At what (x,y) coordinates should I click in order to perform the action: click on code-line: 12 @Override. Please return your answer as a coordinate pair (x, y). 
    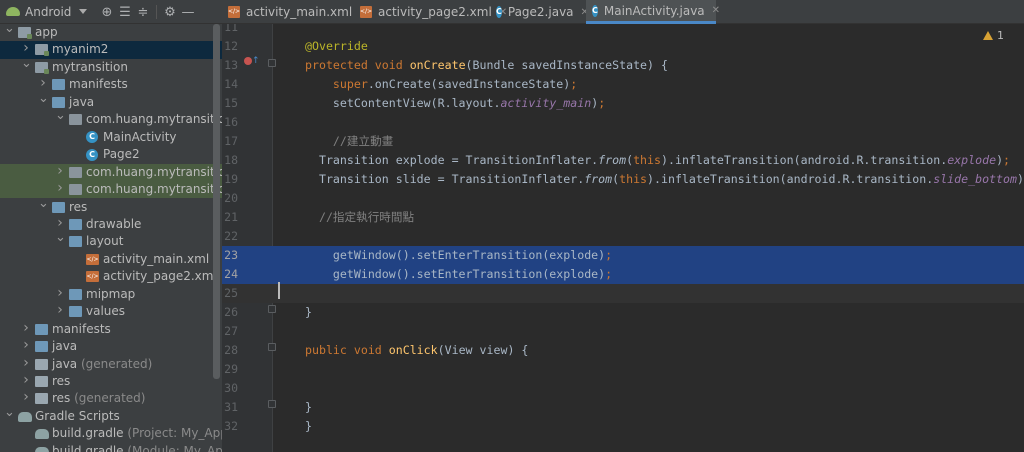
    Looking at the image, I should click on (623, 46).